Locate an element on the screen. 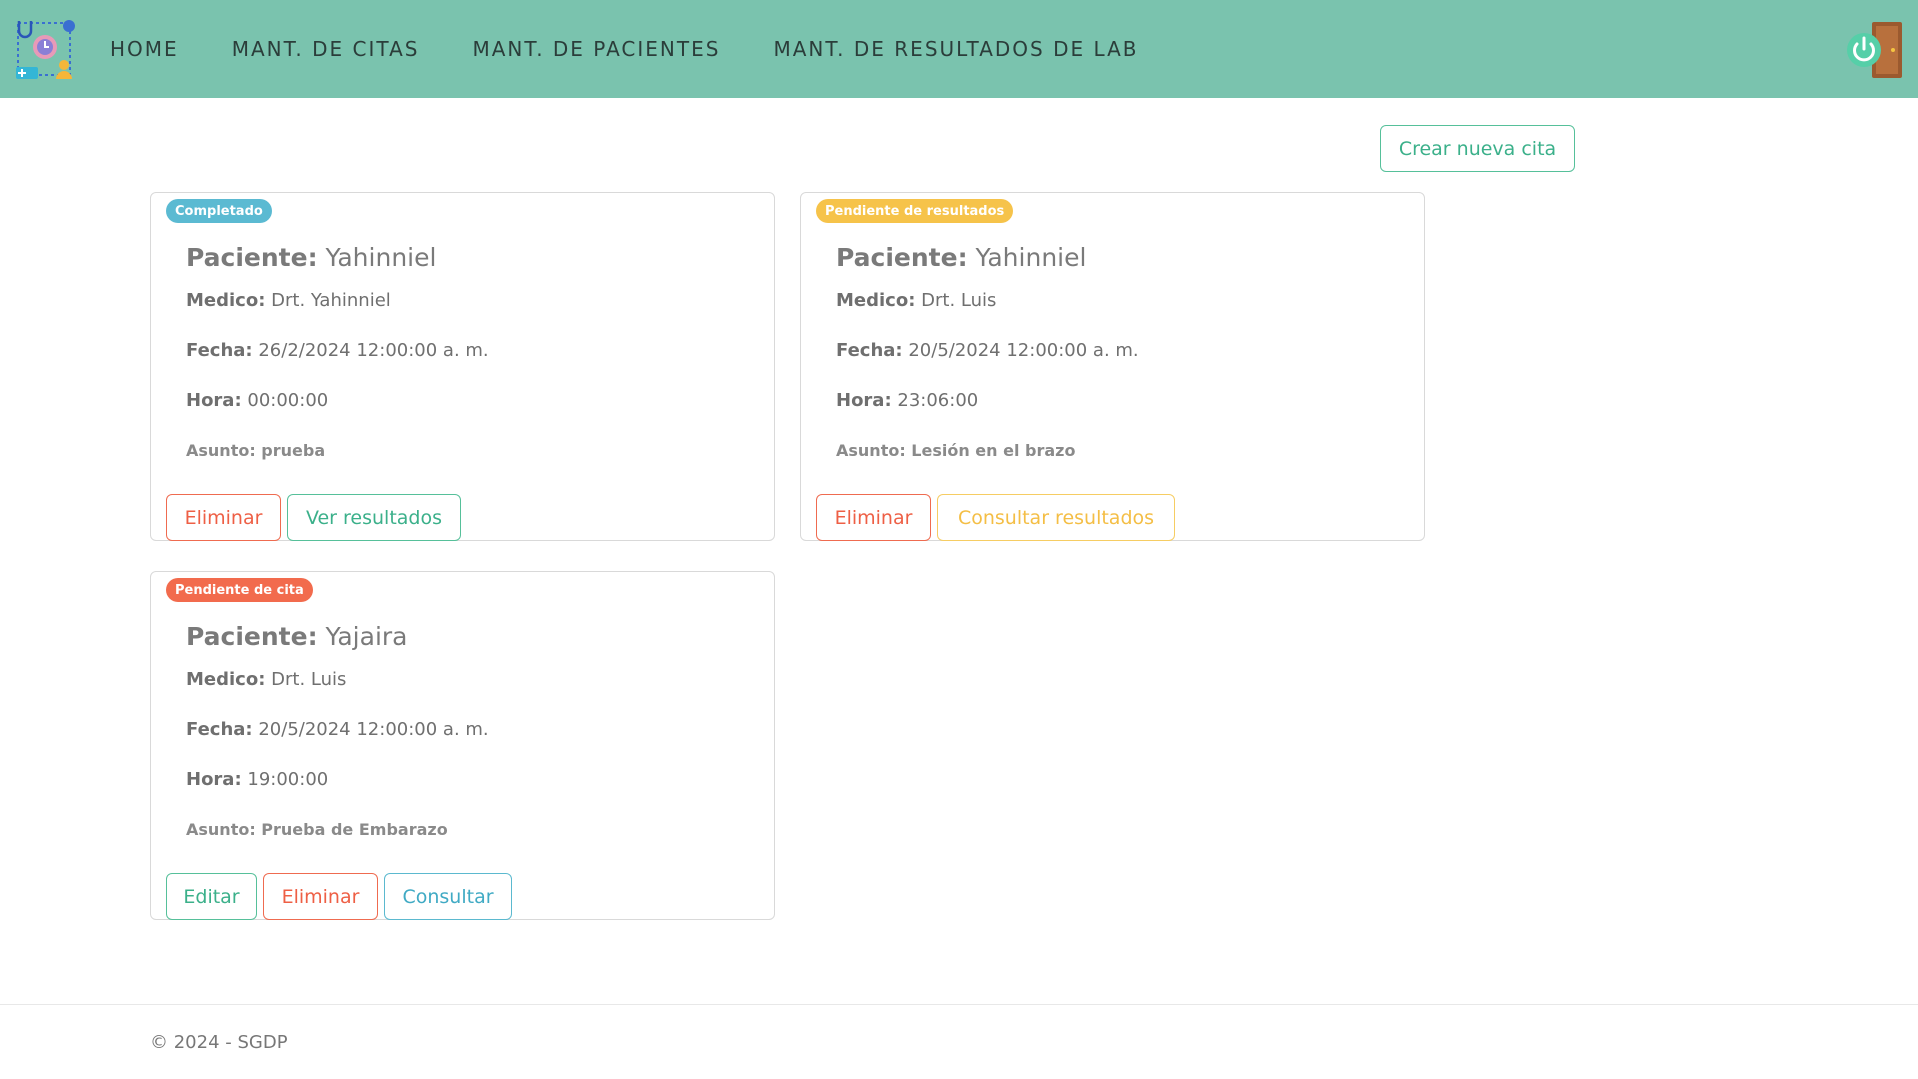 The width and height of the screenshot is (1918, 1079). time-field: Hora: 19:00:00 is located at coordinates (257, 779).